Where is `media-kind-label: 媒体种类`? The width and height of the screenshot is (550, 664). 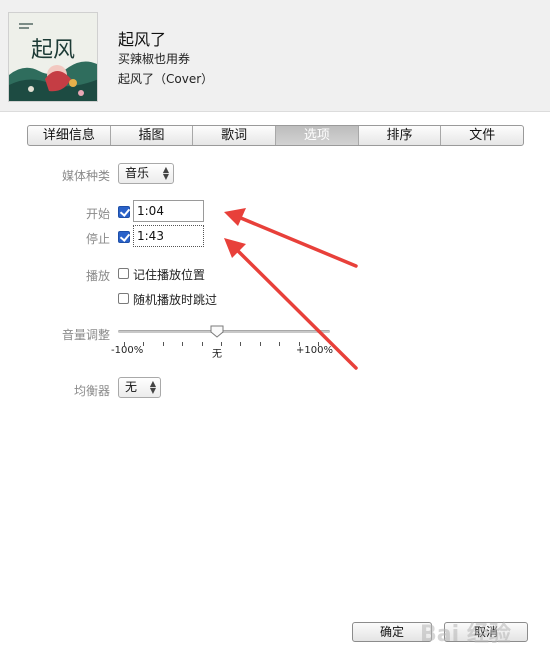
media-kind-label: 媒体种类 is located at coordinates (85, 176).